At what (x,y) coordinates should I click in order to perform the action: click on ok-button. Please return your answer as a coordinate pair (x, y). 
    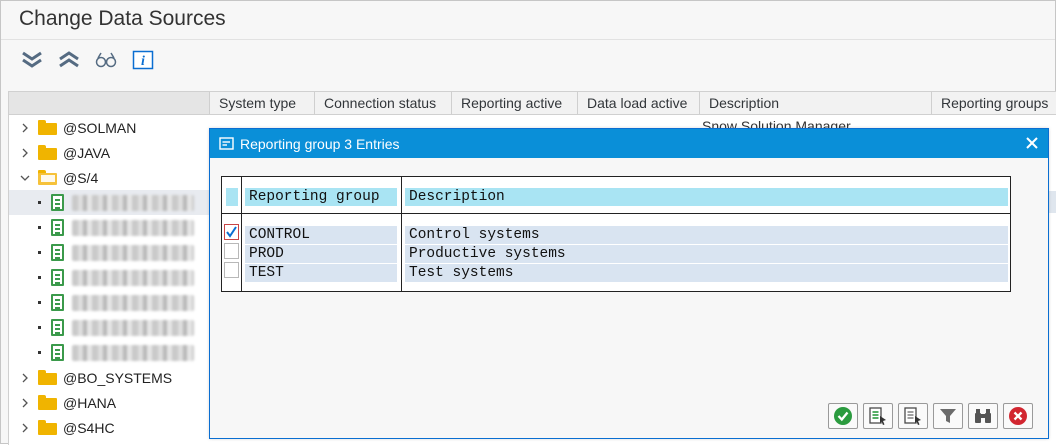
    Looking at the image, I should click on (843, 416).